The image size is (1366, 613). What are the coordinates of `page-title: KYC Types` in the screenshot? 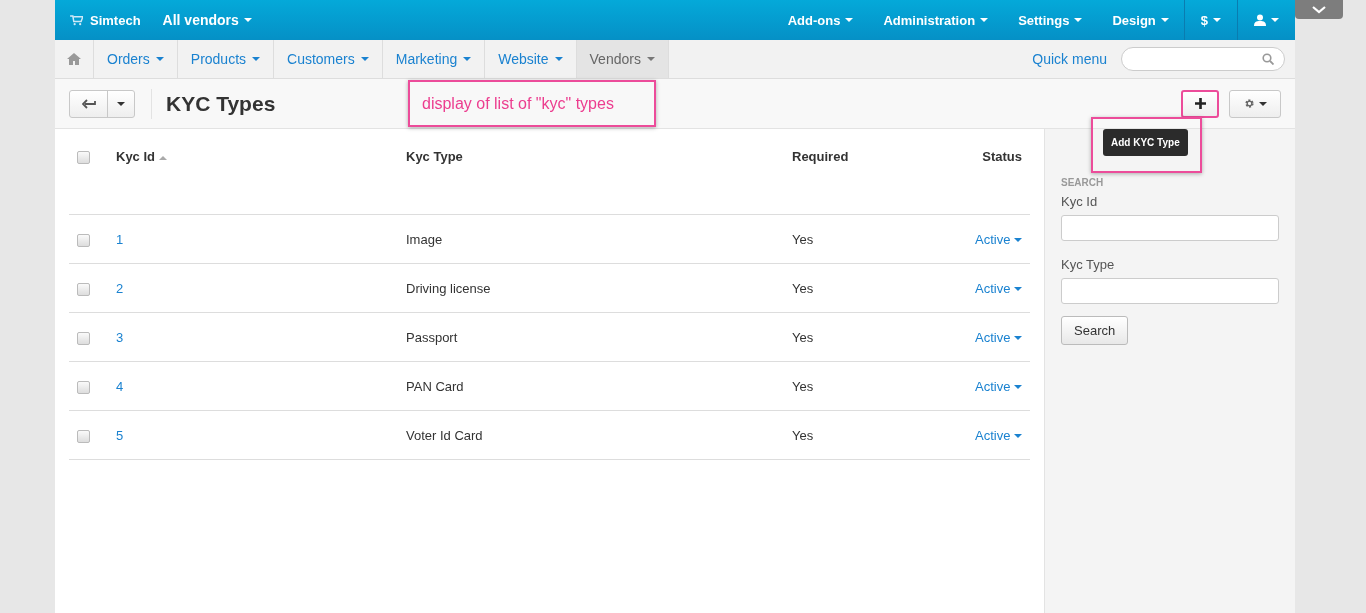 It's located at (213, 103).